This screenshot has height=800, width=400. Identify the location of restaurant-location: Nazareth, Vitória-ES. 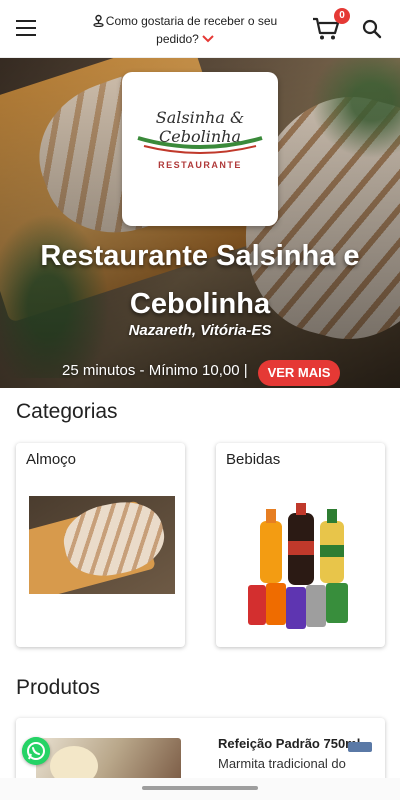
(200, 330).